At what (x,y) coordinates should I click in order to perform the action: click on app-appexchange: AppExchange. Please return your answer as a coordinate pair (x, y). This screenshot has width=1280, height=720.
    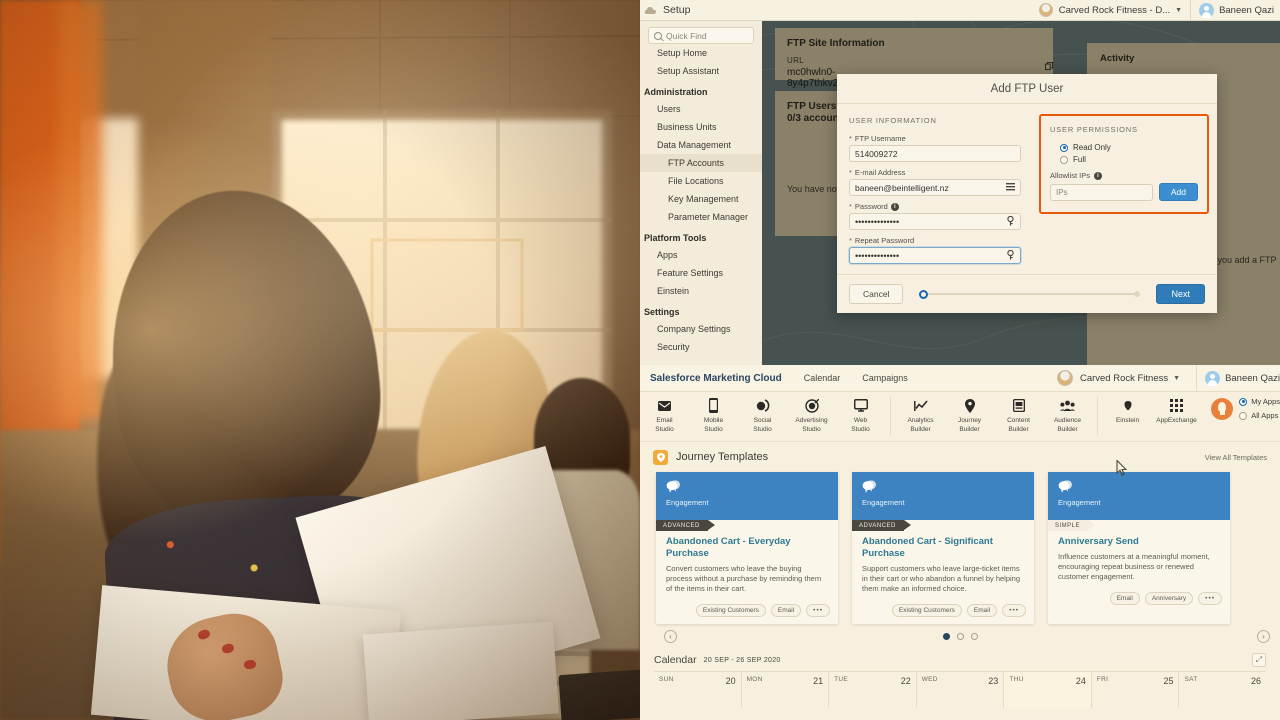
    Looking at the image, I should click on (1176, 411).